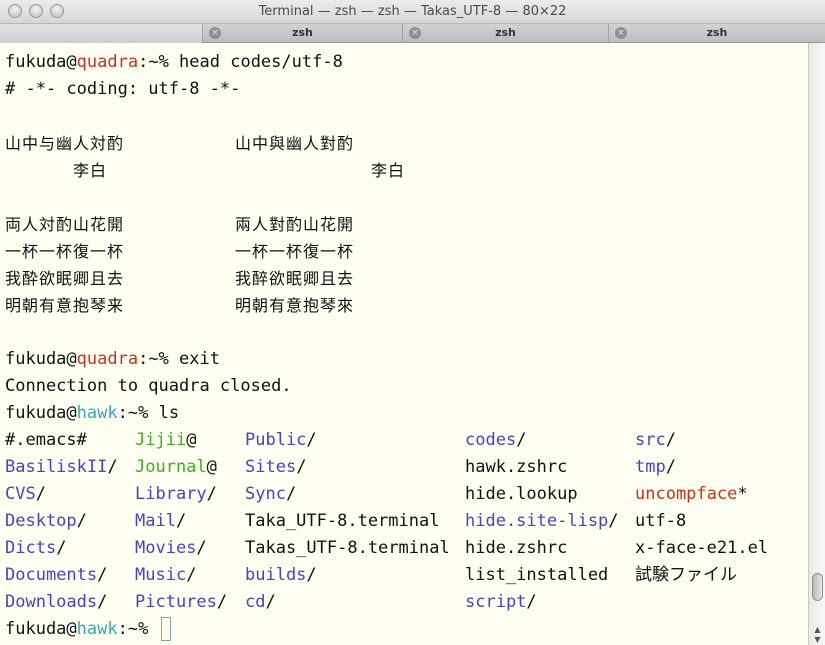 This screenshot has height=645, width=825. I want to click on poem-line: 明朝有意抱琴来 明朝有意抱琴來, so click(406, 305).